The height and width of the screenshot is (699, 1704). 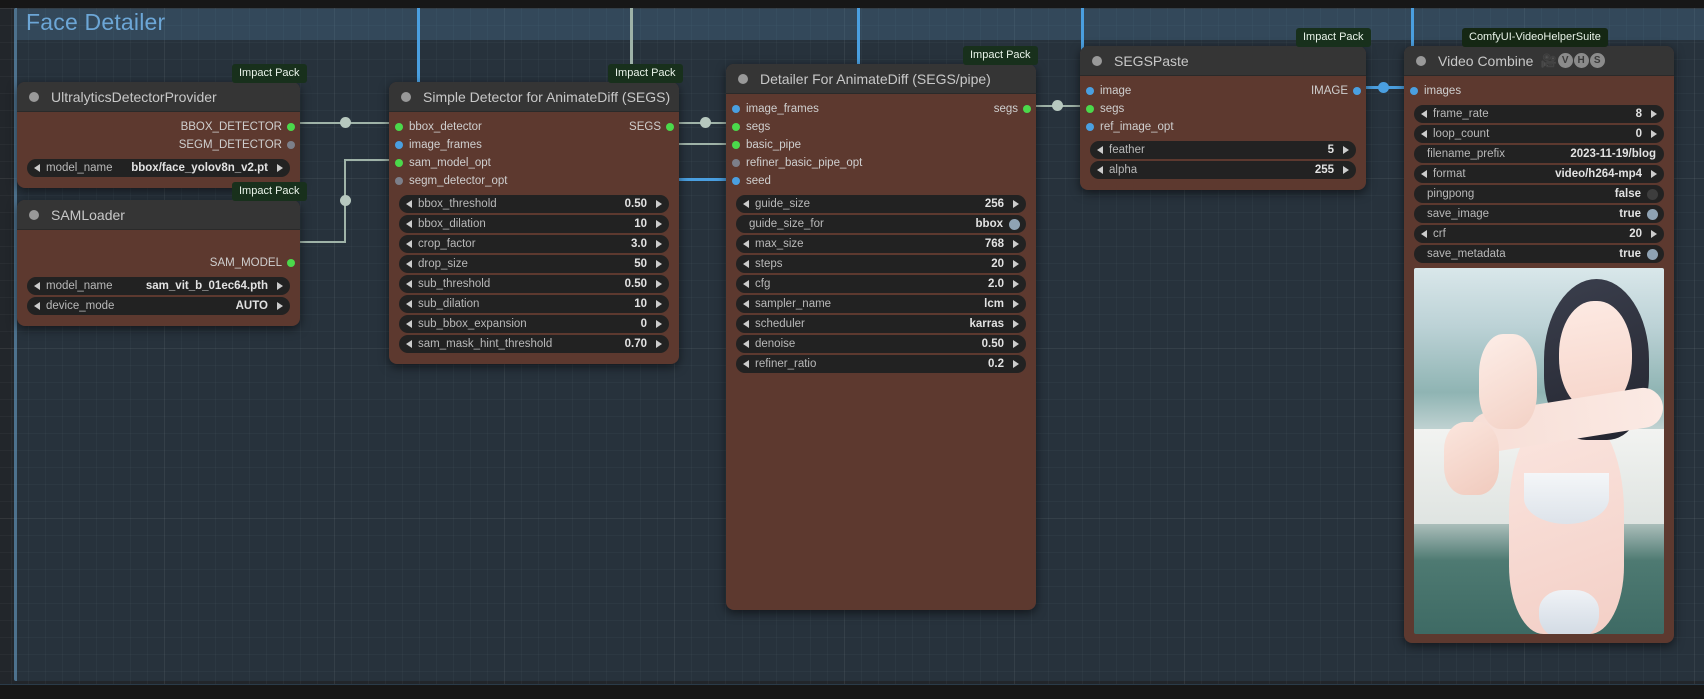 I want to click on widget-cfg: cfg 2.0, so click(x=881, y=284).